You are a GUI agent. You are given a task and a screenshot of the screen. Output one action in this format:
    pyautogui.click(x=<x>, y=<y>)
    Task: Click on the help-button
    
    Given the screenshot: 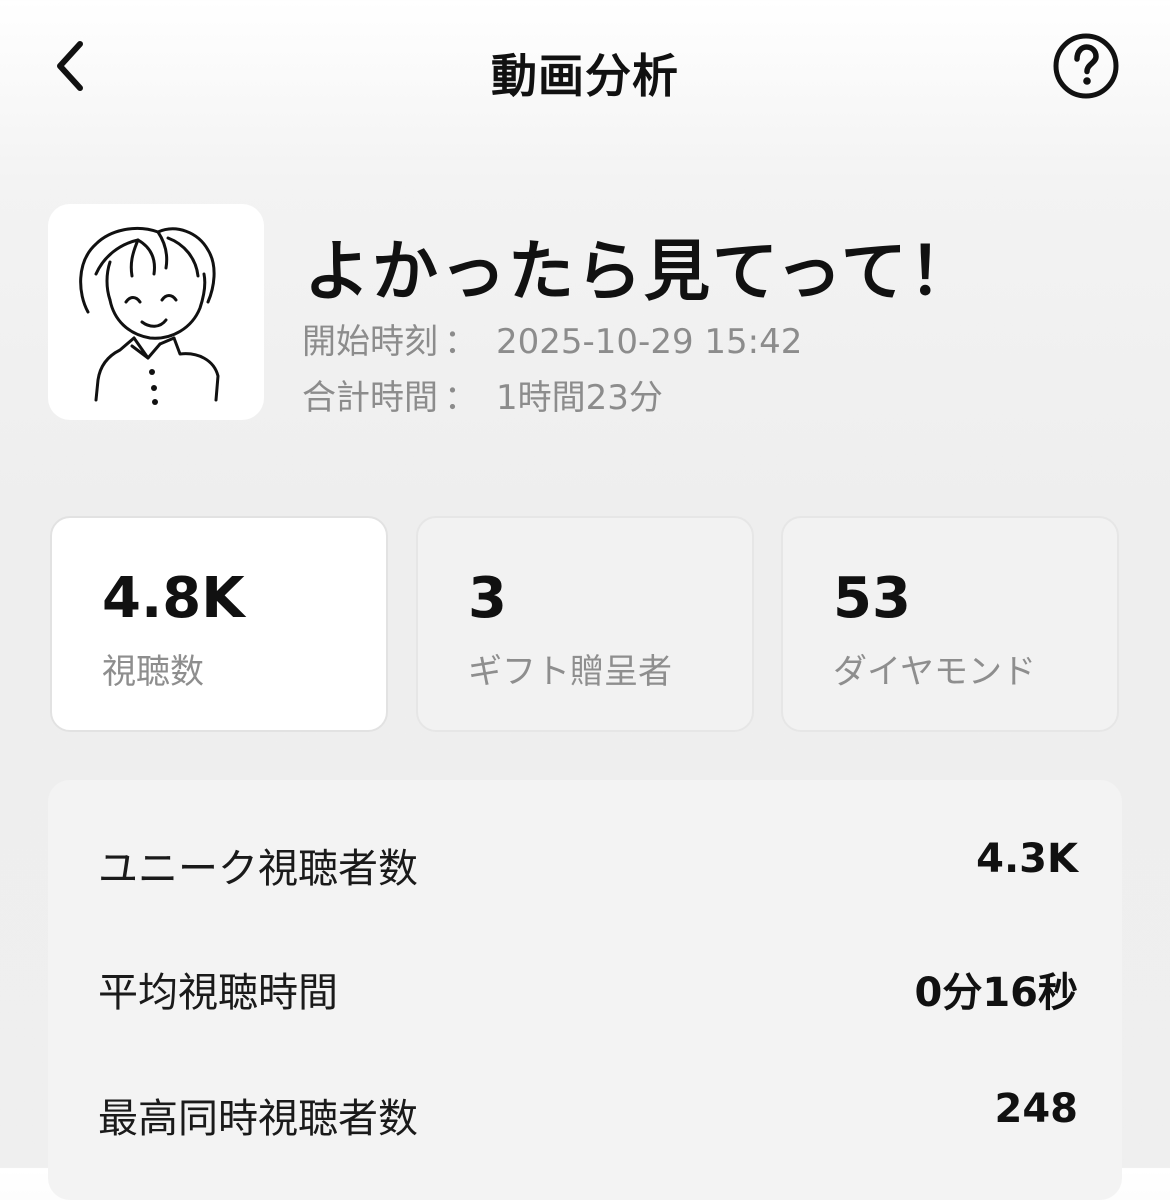 What is the action you would take?
    pyautogui.click(x=1086, y=68)
    